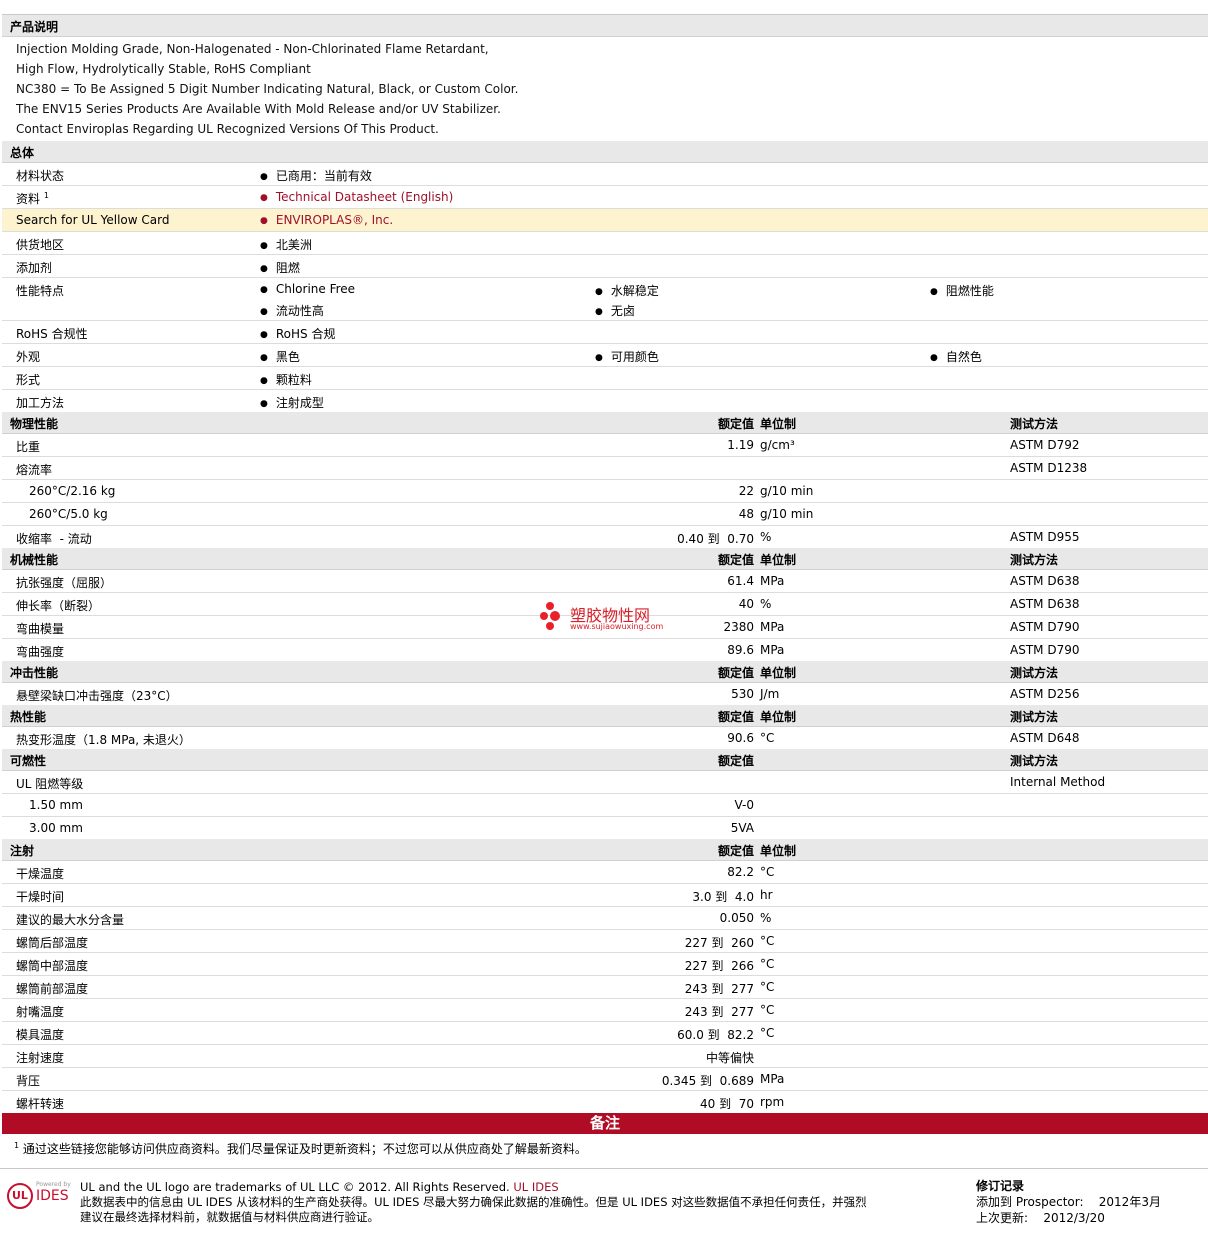  Describe the element at coordinates (605, 694) in the screenshot. I see `table-row: 悬壁梁缺口冲击强度（23°C） 530 J/m ASTM D256` at that location.